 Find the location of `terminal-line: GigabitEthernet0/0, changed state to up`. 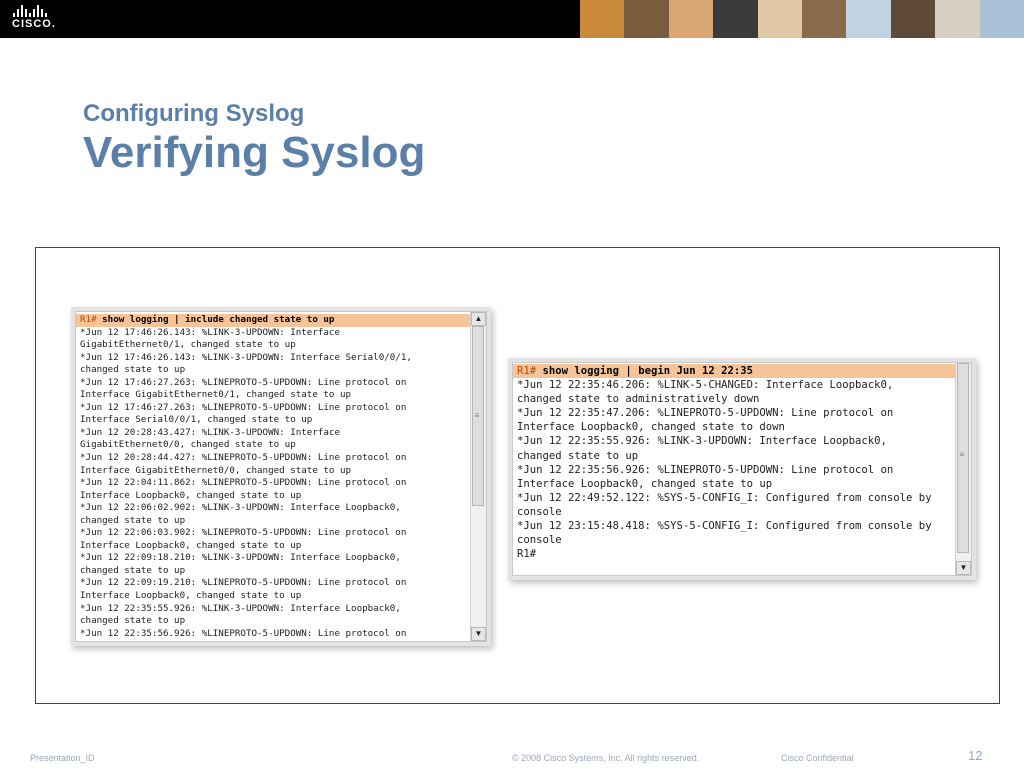

terminal-line: GigabitEthernet0/0, changed state to up is located at coordinates (188, 445).